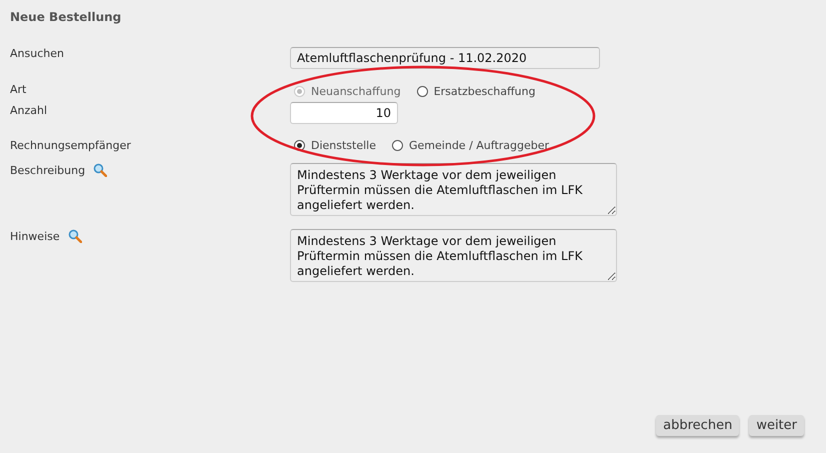 This screenshot has height=453, width=826. What do you see at coordinates (66, 17) in the screenshot?
I see `page-title: Neue Bestellung` at bounding box center [66, 17].